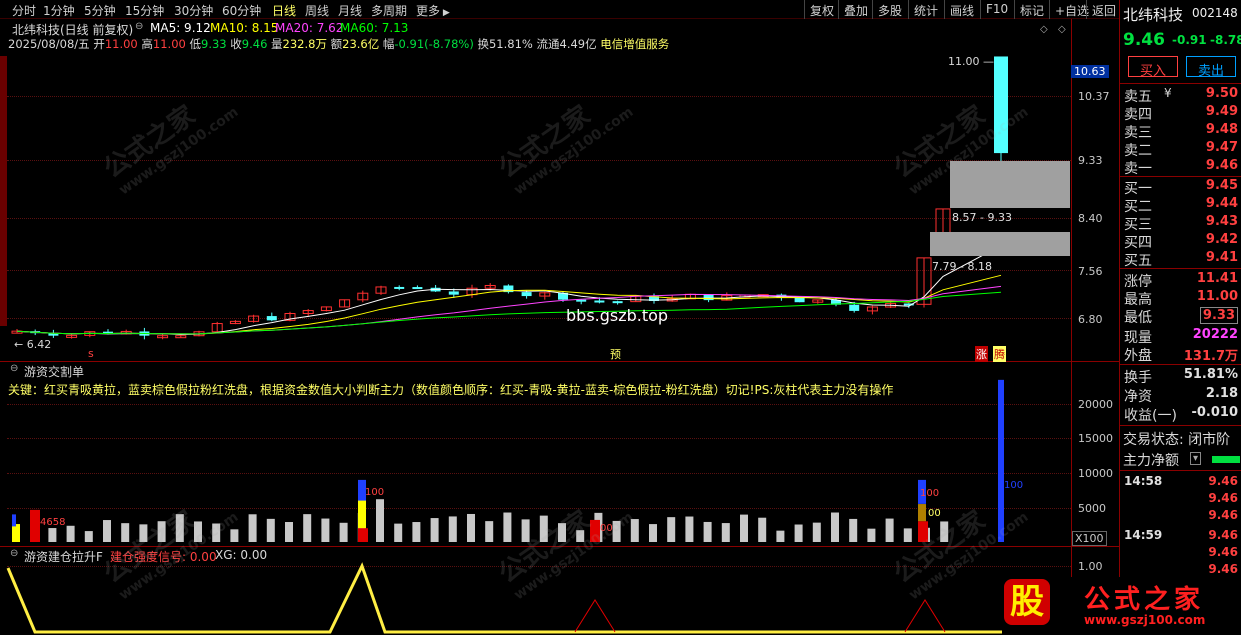 The height and width of the screenshot is (635, 1241). What do you see at coordinates (362, 514) in the screenshot?
I see `capital-bar-yellow` at bounding box center [362, 514].